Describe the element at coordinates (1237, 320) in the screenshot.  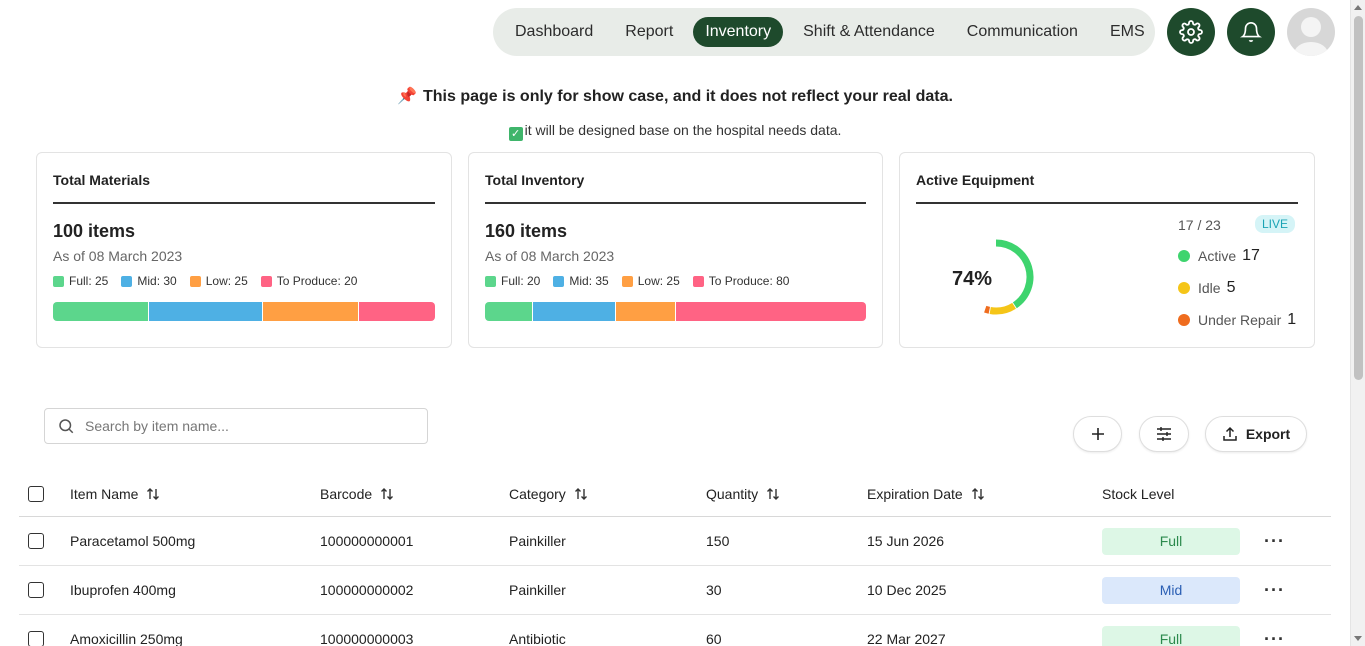
I see `status-under-repair: Under Repair 1` at that location.